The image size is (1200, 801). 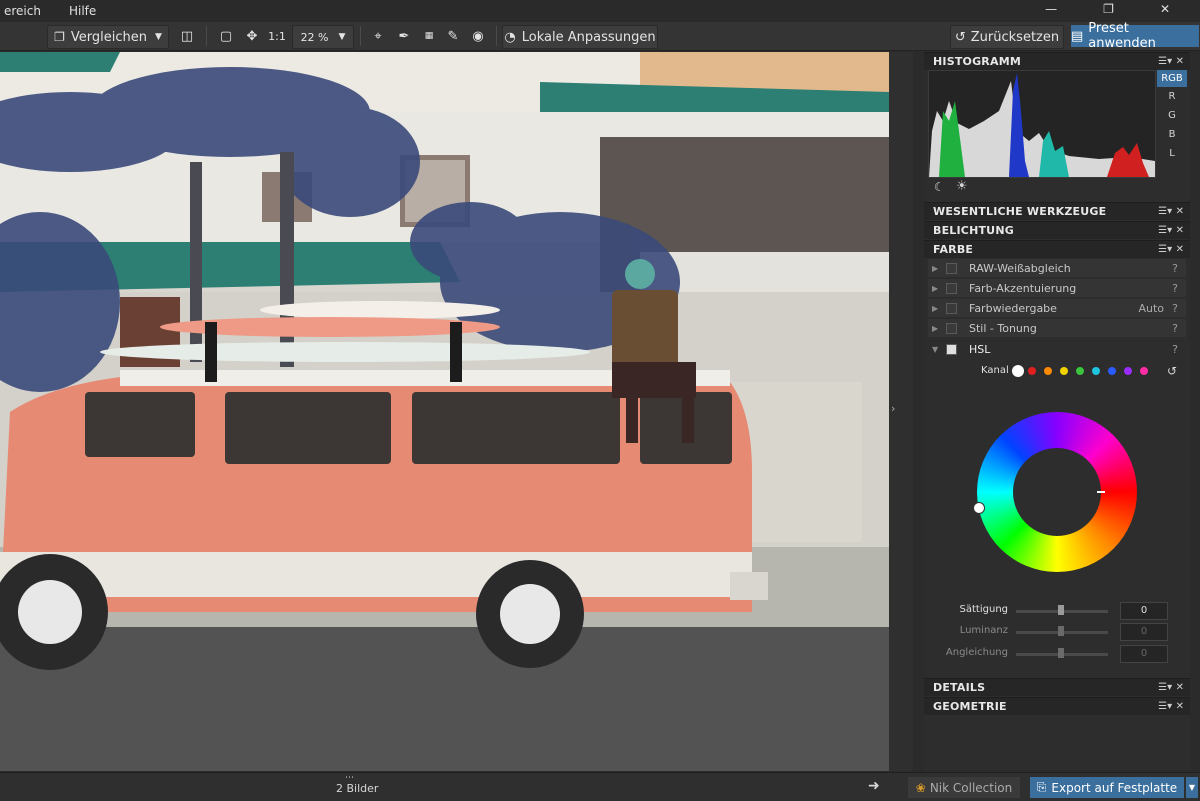 What do you see at coordinates (1172, 134) in the screenshot?
I see `channel-b: B` at bounding box center [1172, 134].